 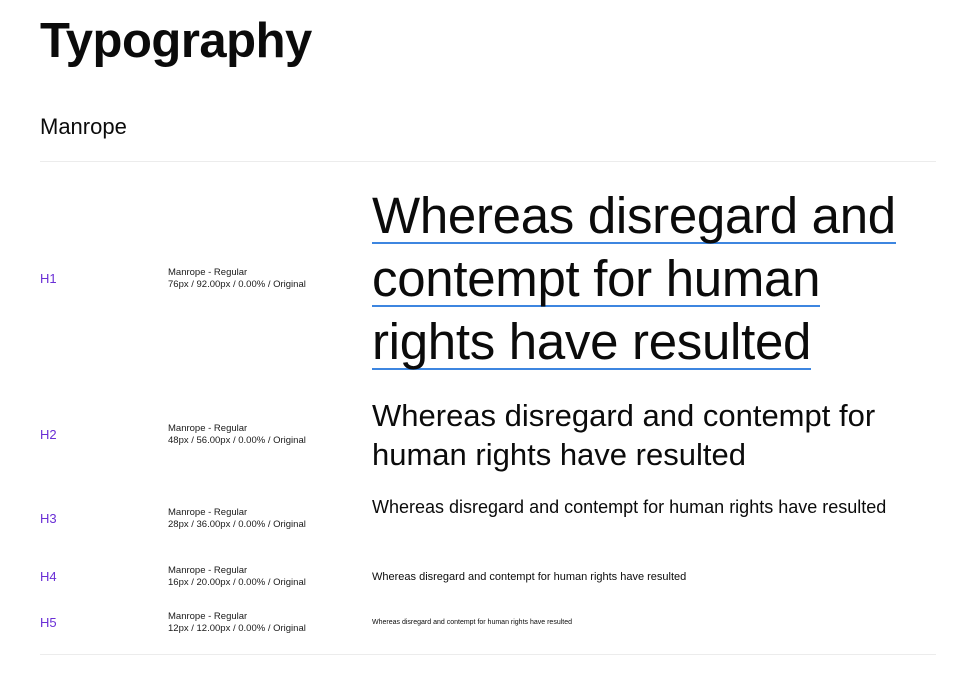 What do you see at coordinates (634, 215) in the screenshot?
I see `sample-line: Whereas disregard and` at bounding box center [634, 215].